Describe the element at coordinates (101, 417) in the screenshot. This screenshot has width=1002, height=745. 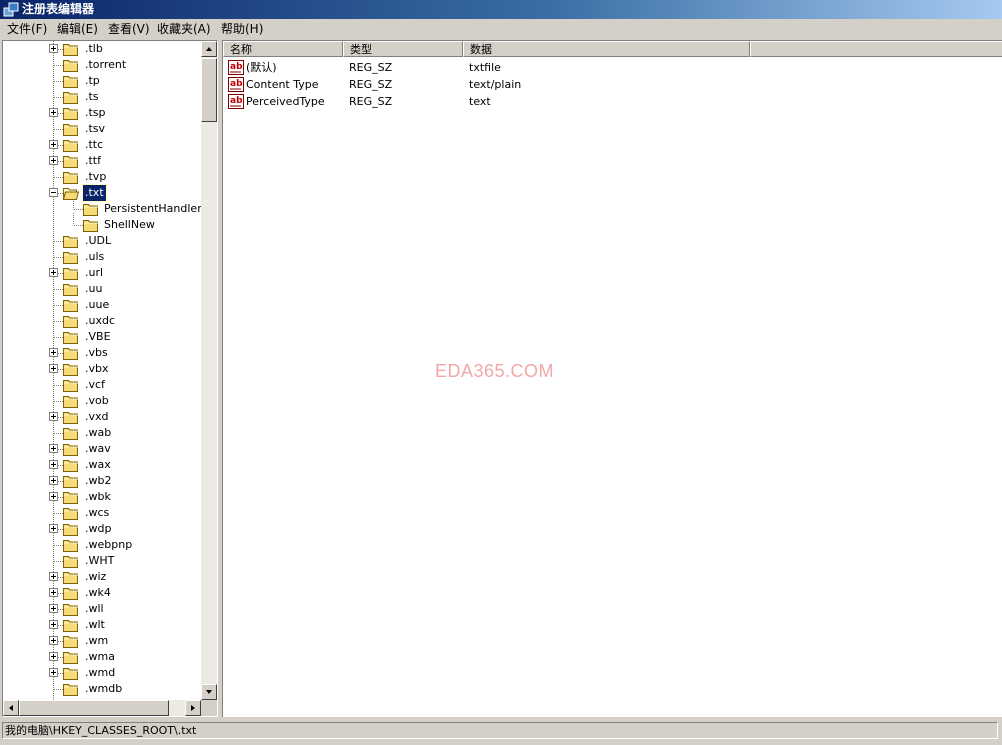
I see `tree-node: .vxd` at that location.